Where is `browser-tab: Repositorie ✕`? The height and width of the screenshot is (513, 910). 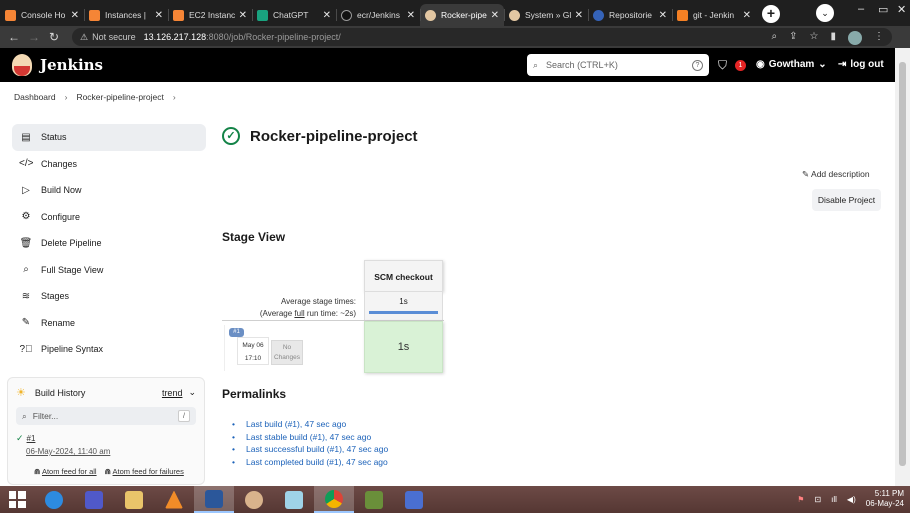
browser-tab: Repositorie ✕ is located at coordinates (630, 15).